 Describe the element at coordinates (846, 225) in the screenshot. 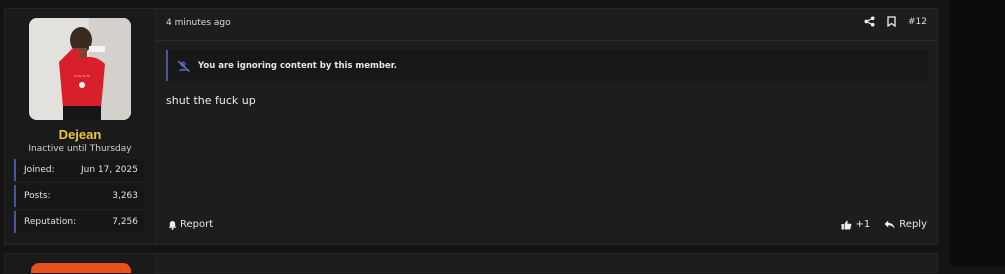

I see `thumbs-up-icon` at that location.